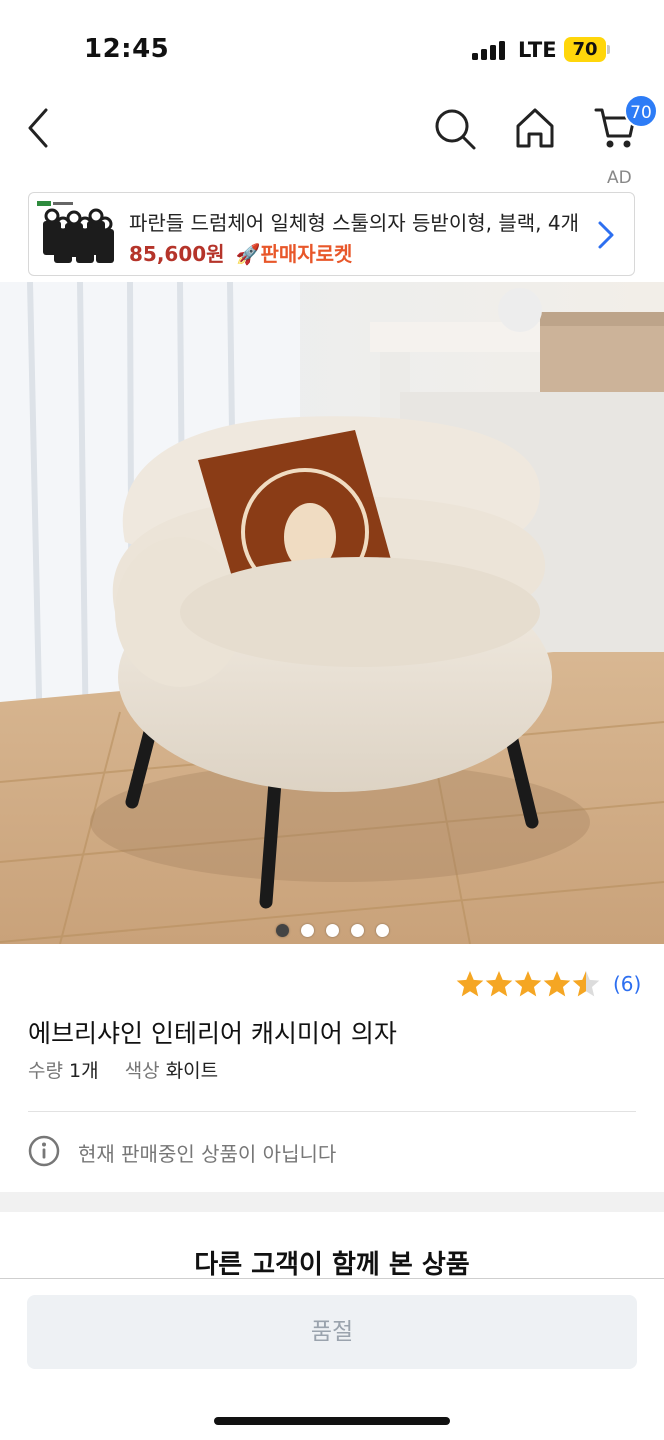 This screenshot has width=664, height=1440. I want to click on status-time: 12:45, so click(127, 49).